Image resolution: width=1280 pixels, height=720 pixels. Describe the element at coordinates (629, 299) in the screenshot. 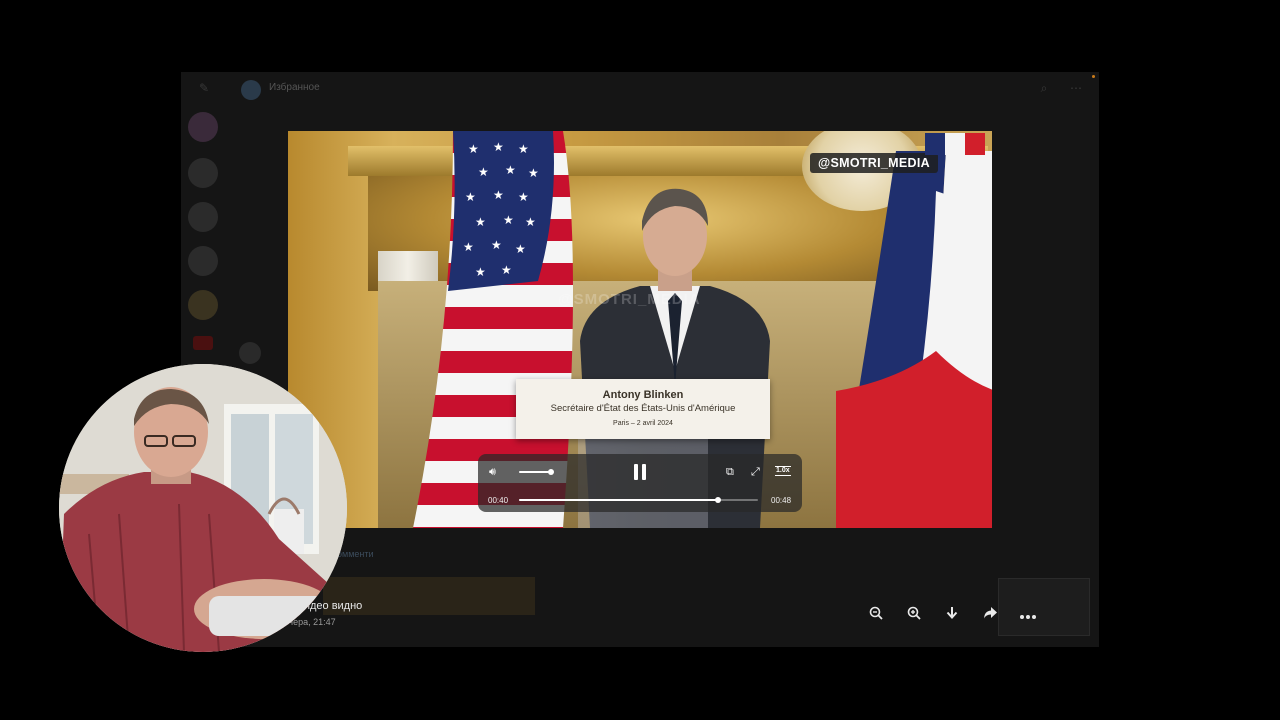

I see `video-watermark: @SMOTRI_MEDIA` at that location.